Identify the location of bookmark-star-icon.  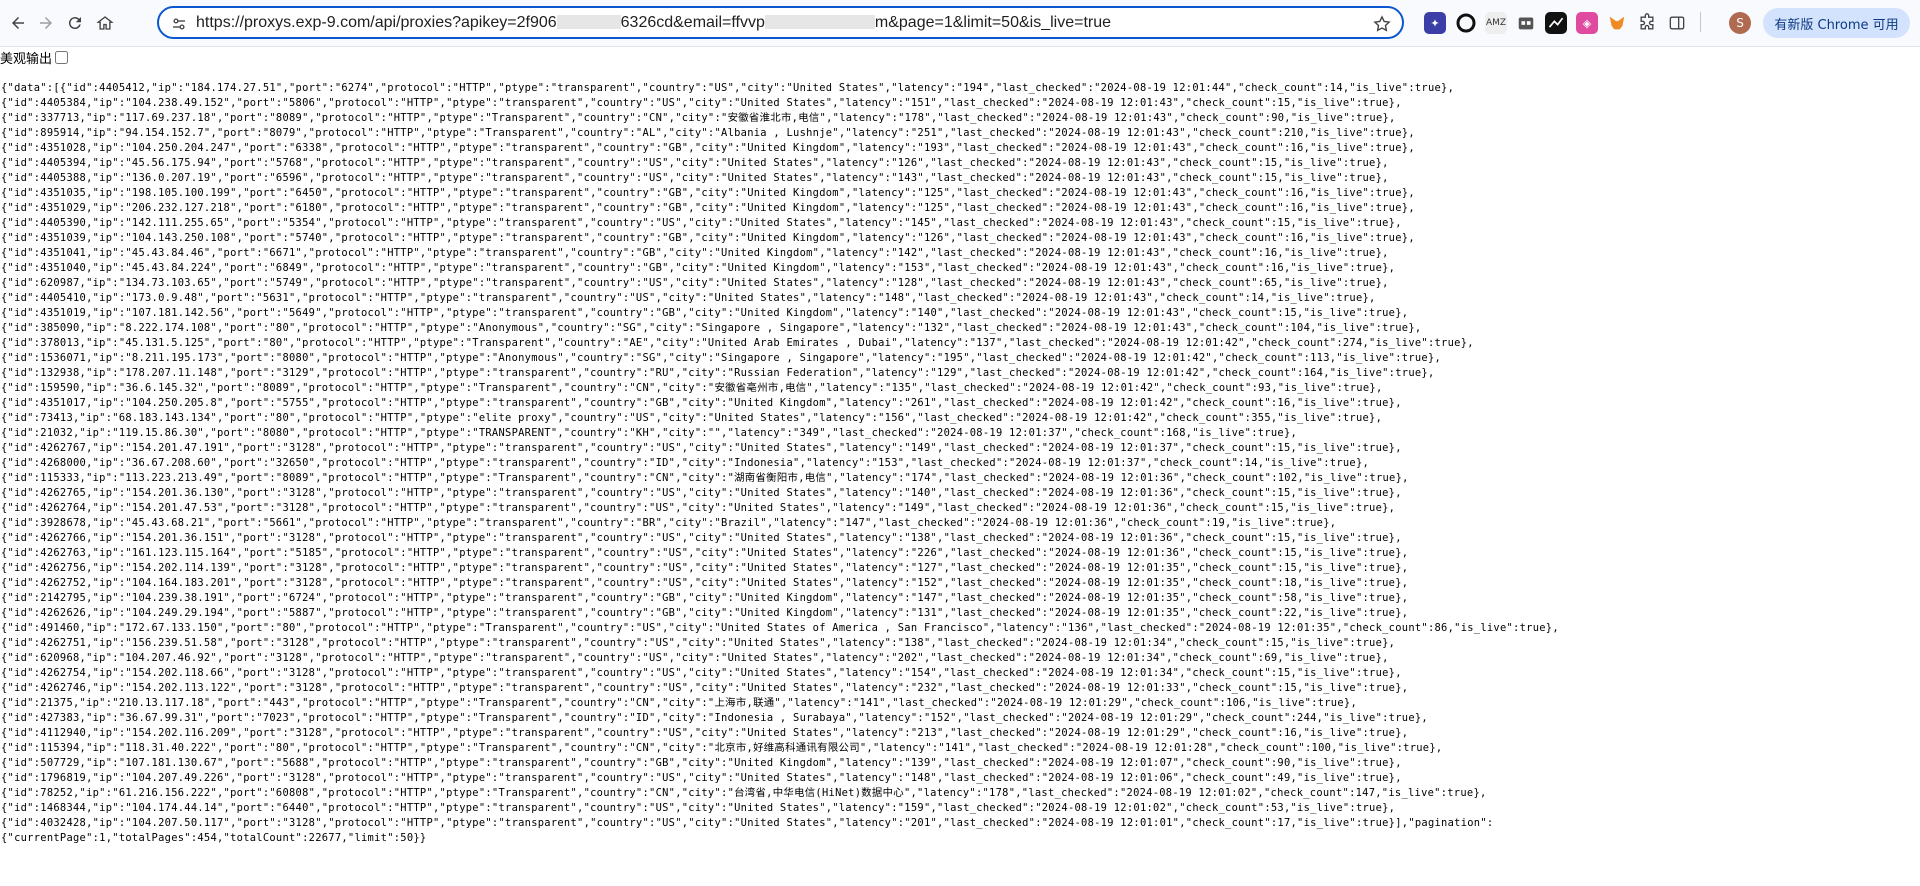
(1382, 24).